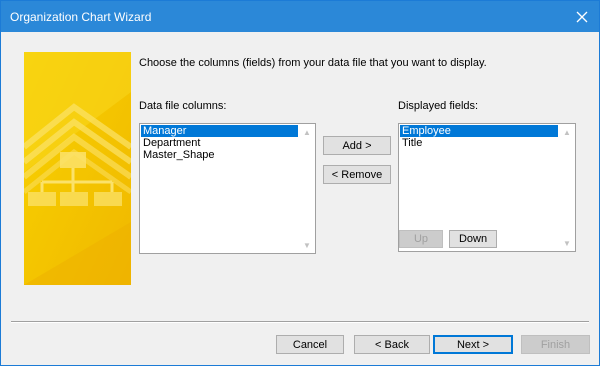  Describe the element at coordinates (300, 322) in the screenshot. I see `footer-separator` at that location.